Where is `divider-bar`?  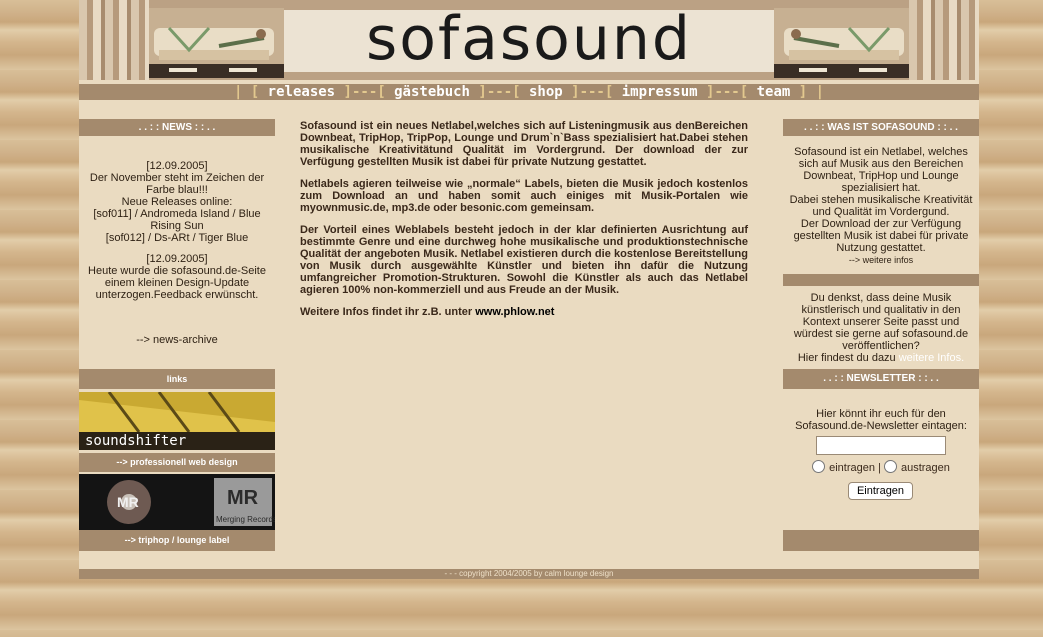 divider-bar is located at coordinates (881, 280).